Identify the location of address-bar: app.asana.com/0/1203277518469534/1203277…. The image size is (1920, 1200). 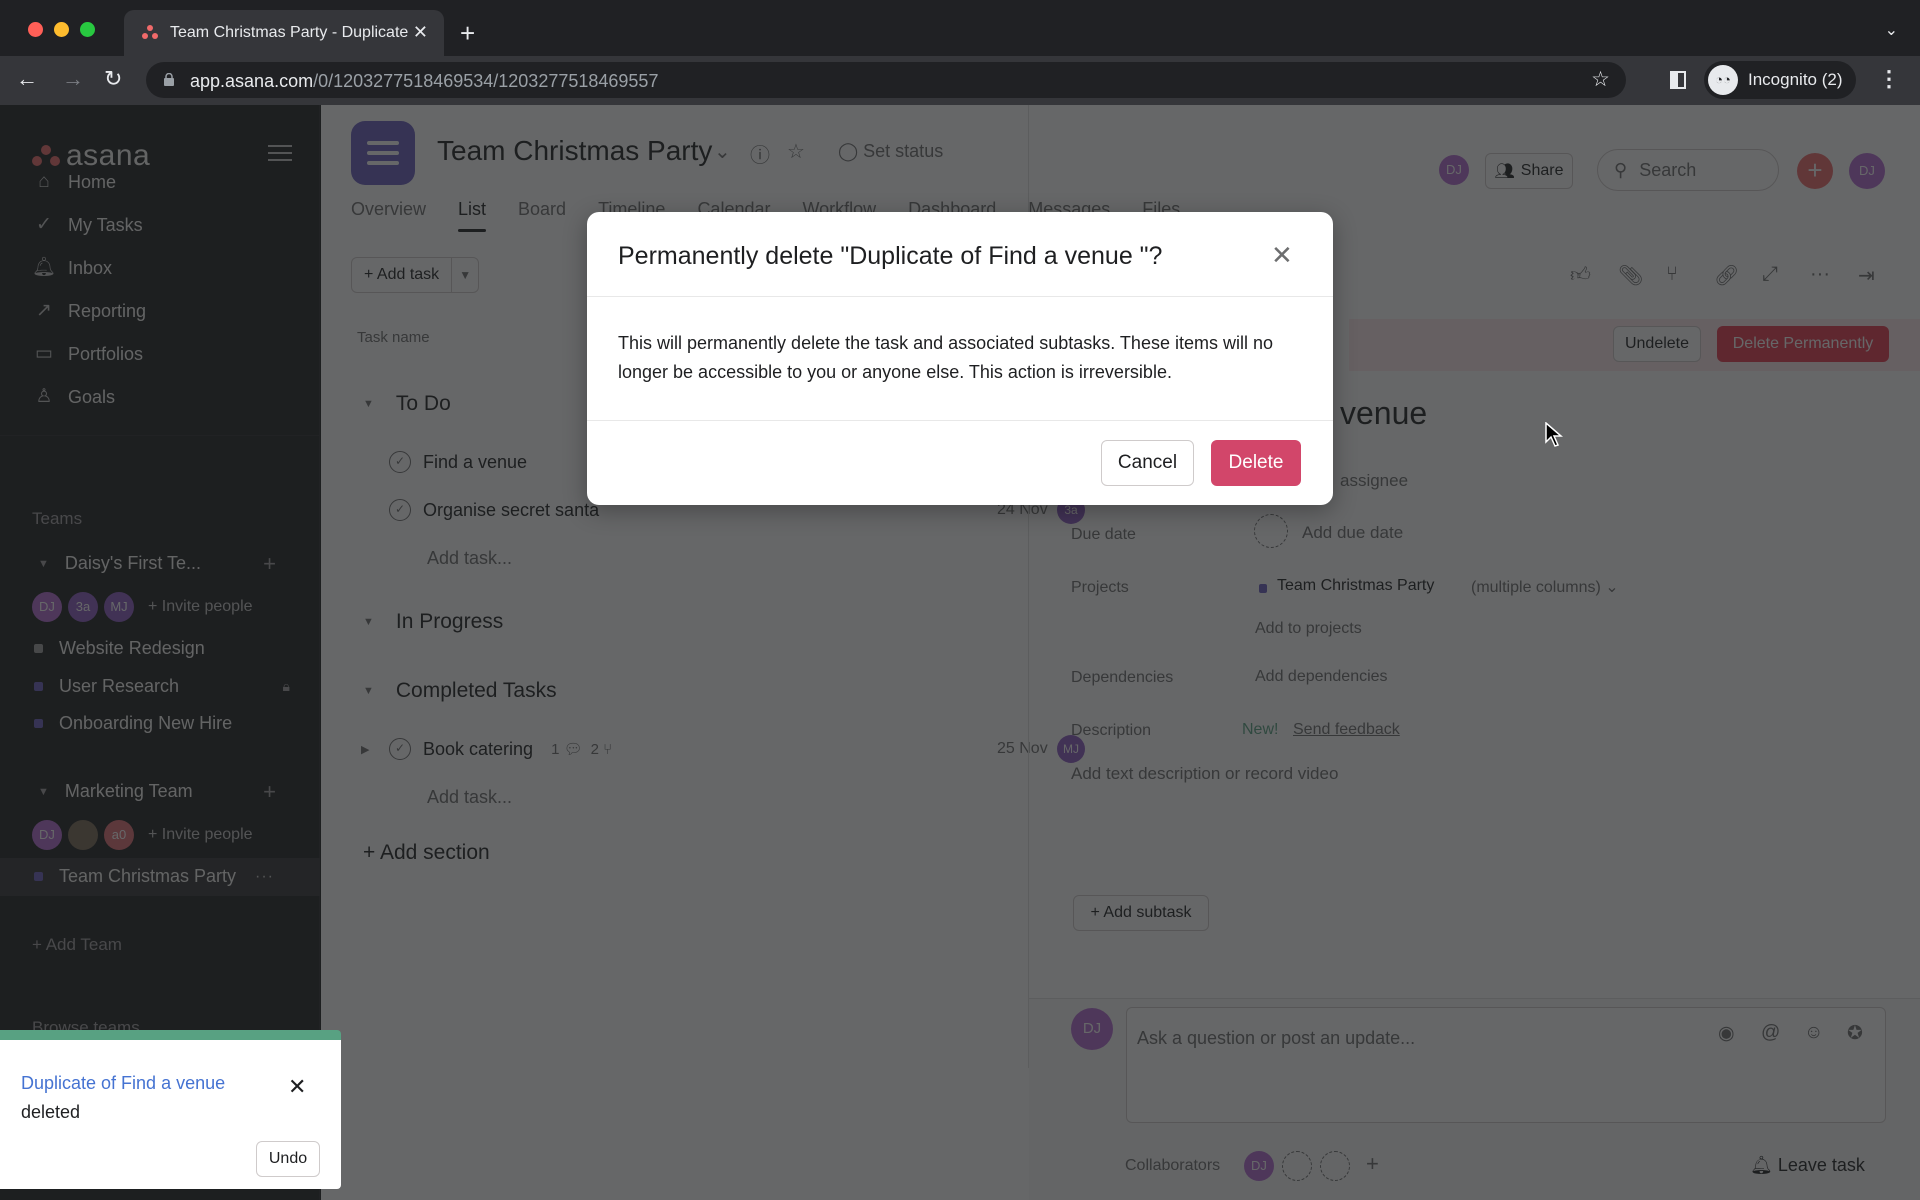
(886, 80).